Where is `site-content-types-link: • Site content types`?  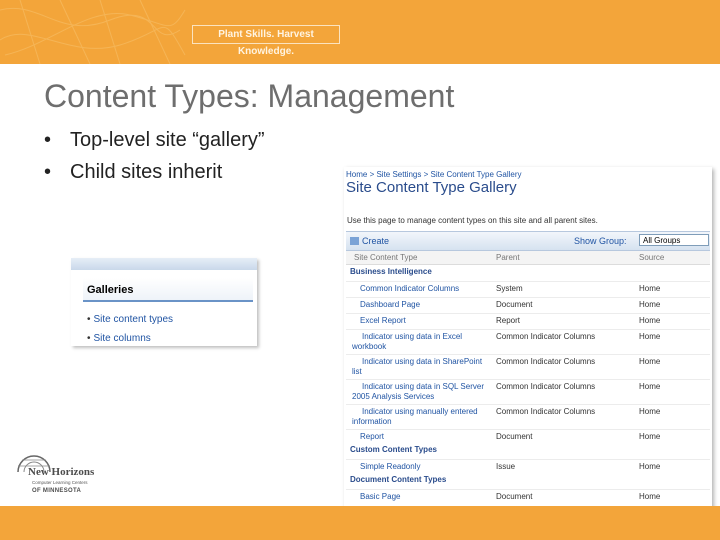
site-content-types-link: • Site content types is located at coordinates (130, 319).